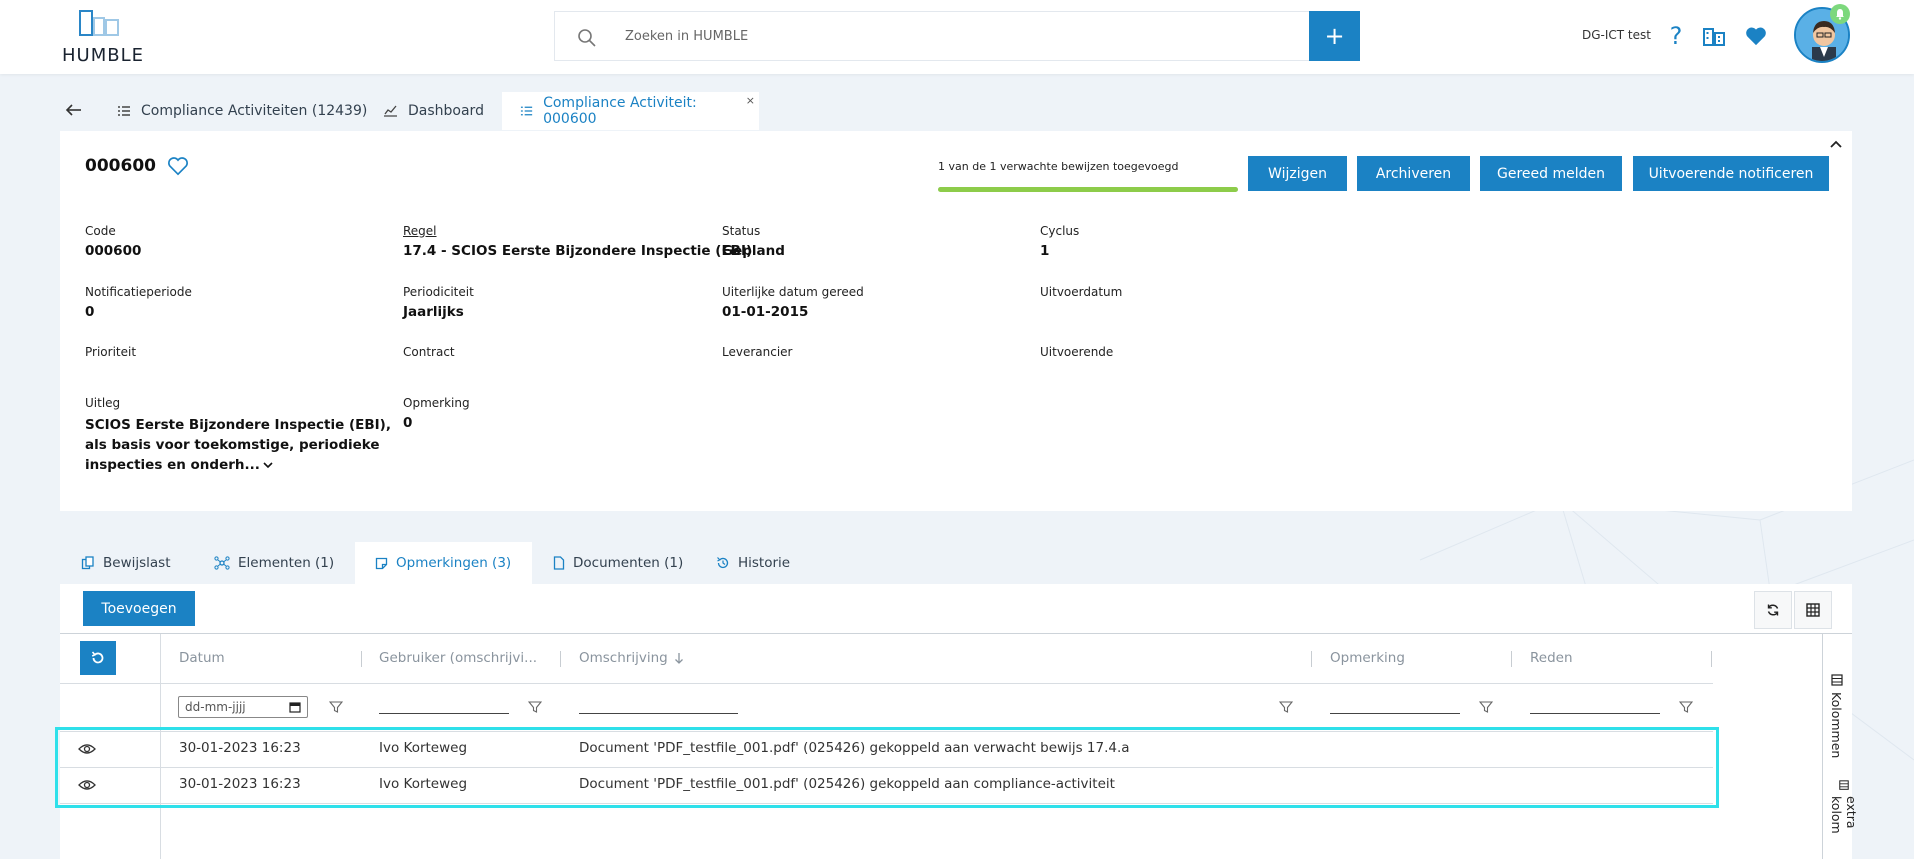  What do you see at coordinates (750, 100) in the screenshot?
I see `tab-close-icon: ×` at bounding box center [750, 100].